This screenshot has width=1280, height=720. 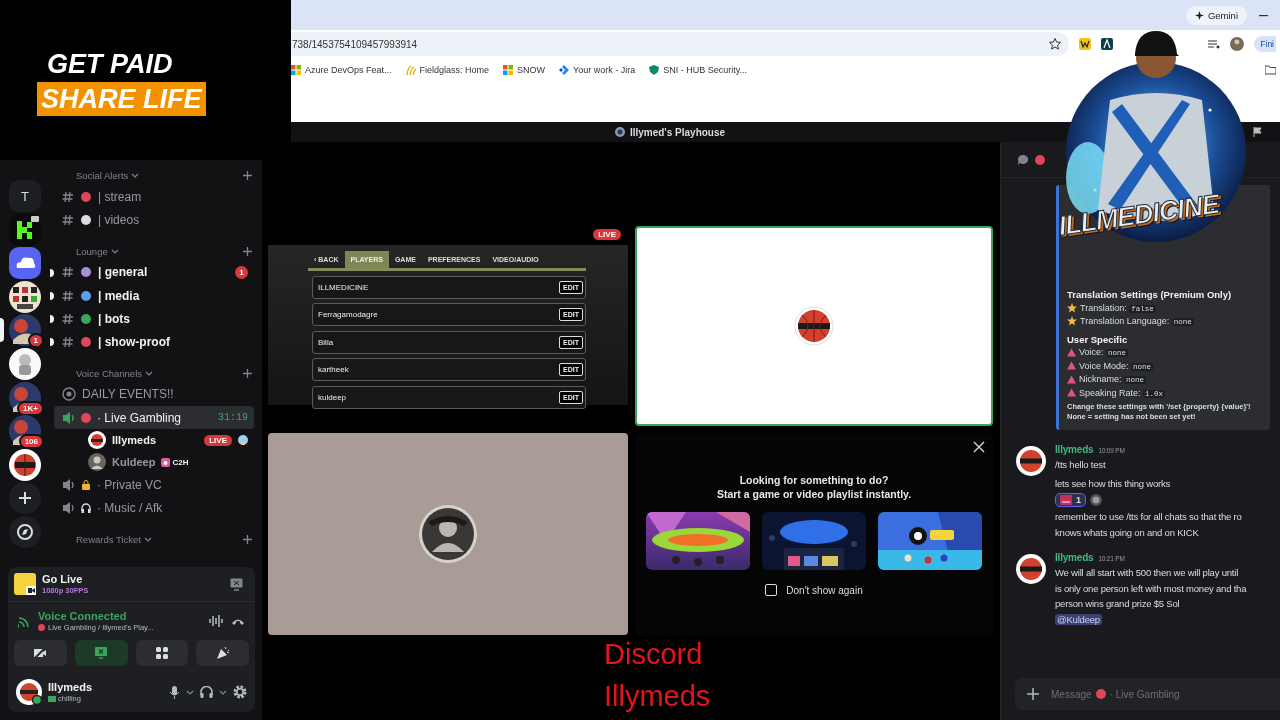 What do you see at coordinates (154, 220) in the screenshot?
I see `channel-item: | videos` at bounding box center [154, 220].